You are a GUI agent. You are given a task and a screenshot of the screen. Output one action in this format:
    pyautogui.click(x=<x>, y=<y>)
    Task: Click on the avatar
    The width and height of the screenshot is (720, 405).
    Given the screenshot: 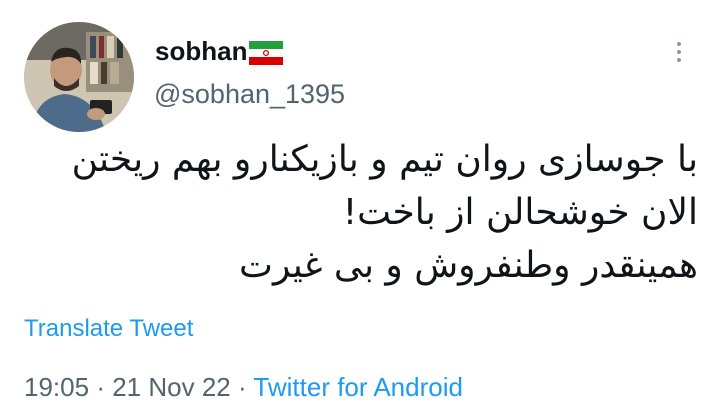 What is the action you would take?
    pyautogui.click(x=79, y=77)
    